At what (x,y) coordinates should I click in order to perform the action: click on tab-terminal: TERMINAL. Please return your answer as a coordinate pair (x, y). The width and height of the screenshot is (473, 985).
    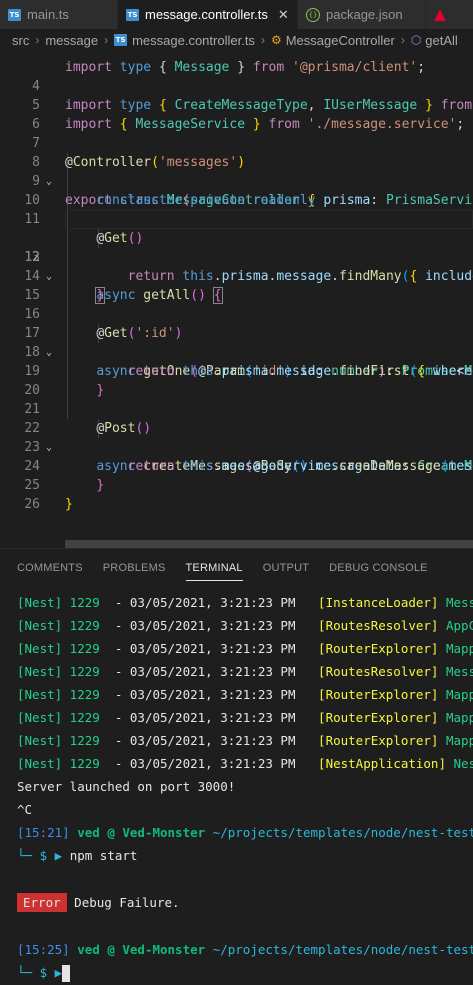
    Looking at the image, I should click on (214, 568).